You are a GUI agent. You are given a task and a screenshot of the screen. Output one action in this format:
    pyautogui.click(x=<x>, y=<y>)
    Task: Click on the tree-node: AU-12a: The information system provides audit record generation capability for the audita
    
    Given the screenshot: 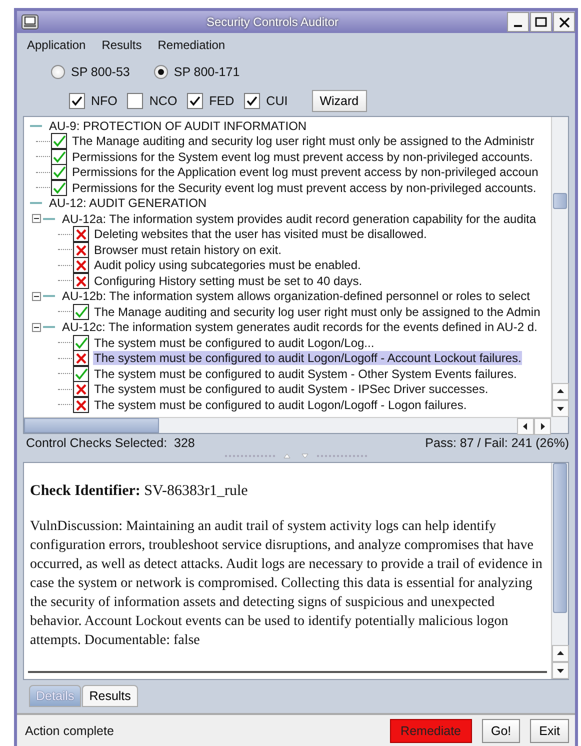 What is the action you would take?
    pyautogui.click(x=299, y=219)
    